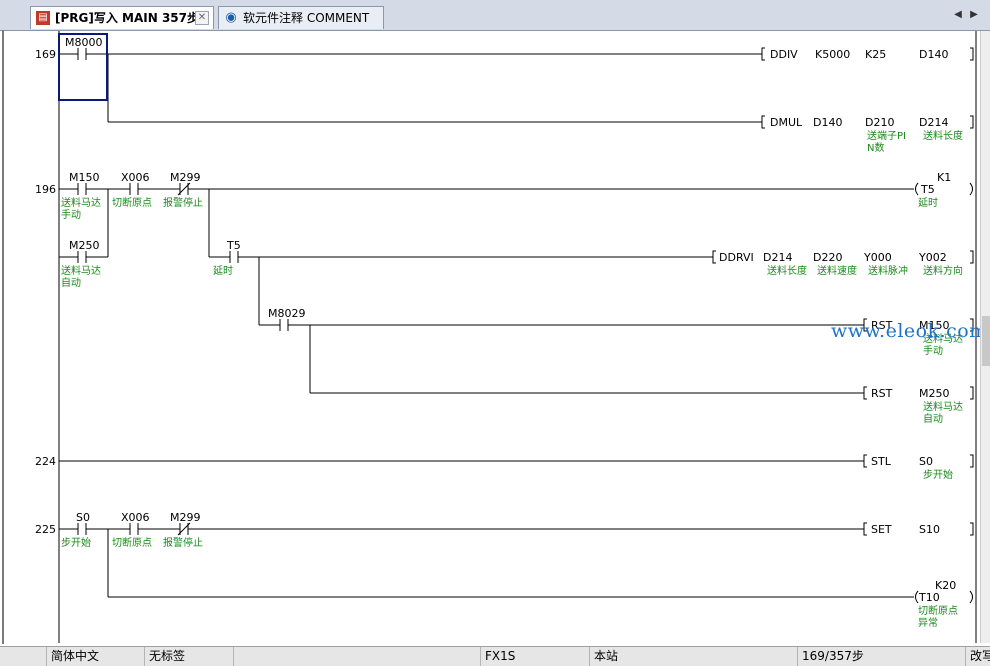 Image resolution: width=990 pixels, height=666 pixels. I want to click on chevron-right-icon: ▶, so click(974, 15).